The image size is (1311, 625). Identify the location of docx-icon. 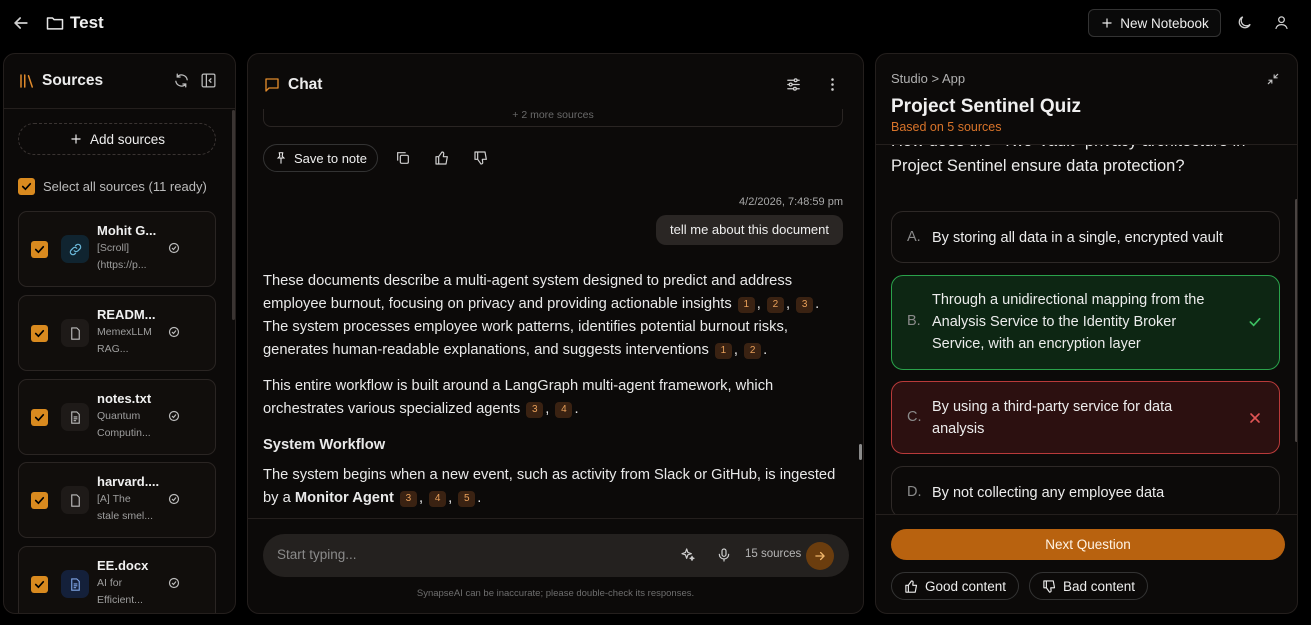
(75, 584).